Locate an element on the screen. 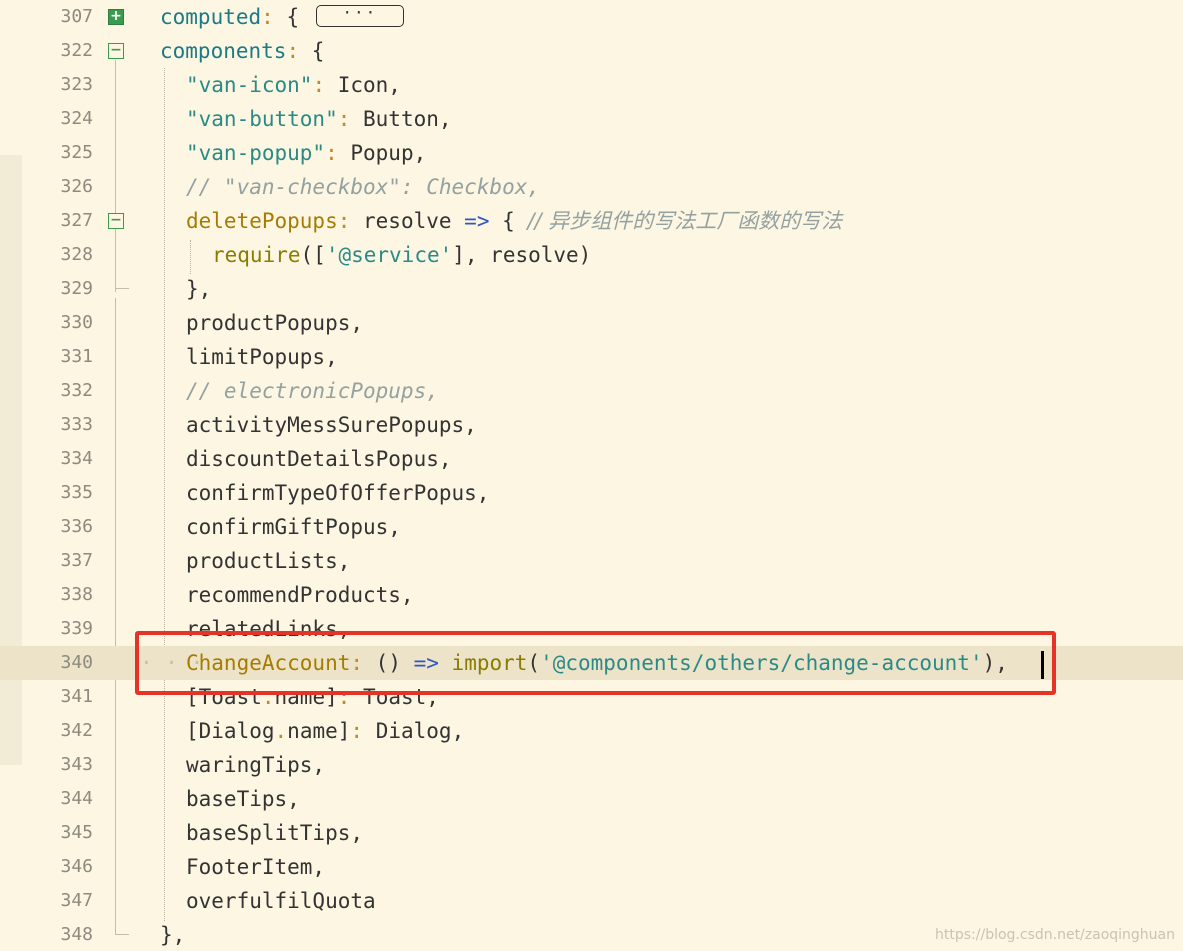 This screenshot has height=951, width=1183. comment: // 异步组件的写法工厂函数的写法 is located at coordinates (685, 221).